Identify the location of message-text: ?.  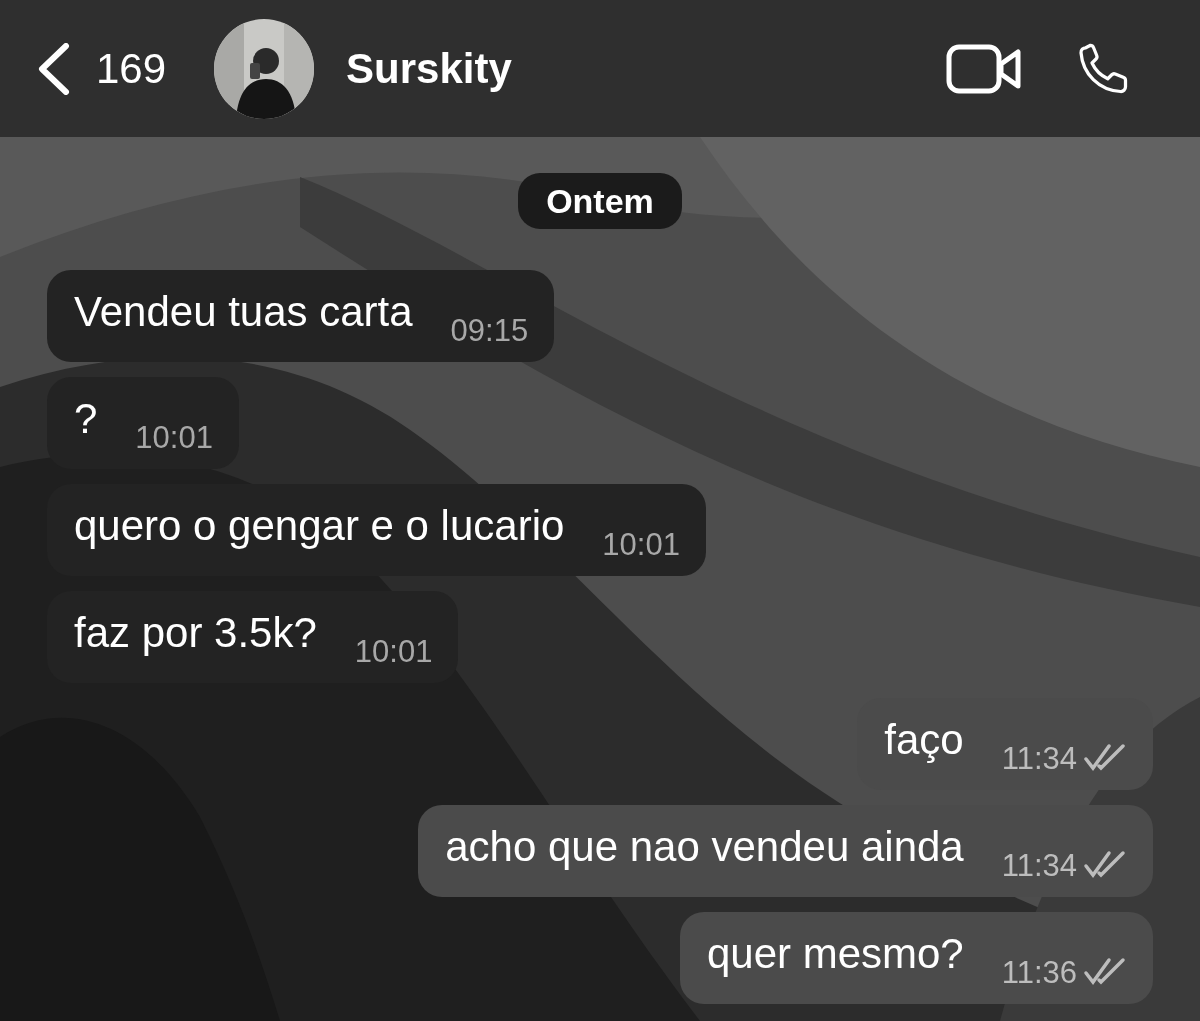
(86, 419).